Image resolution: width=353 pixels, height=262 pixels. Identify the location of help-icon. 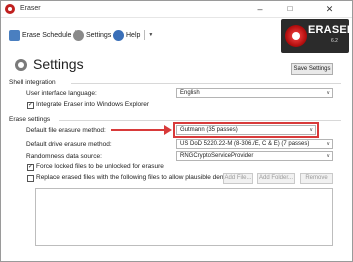
(118, 35).